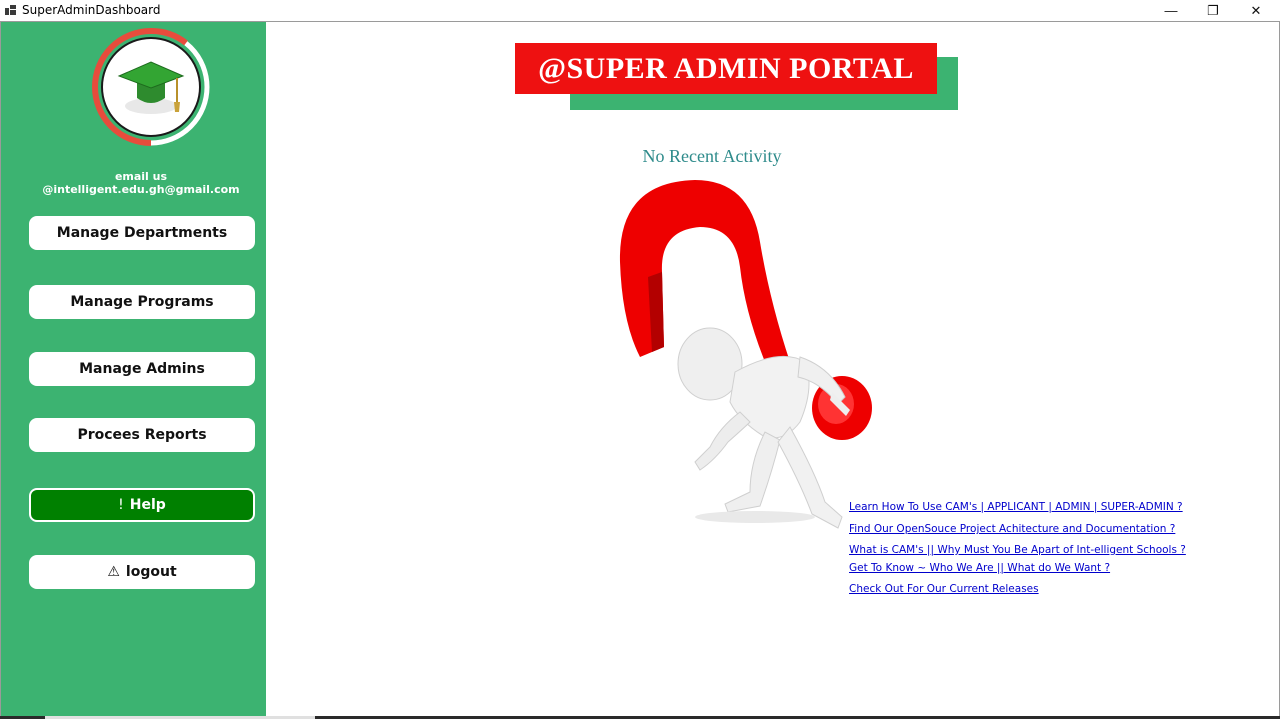 This screenshot has width=1280, height=719. Describe the element at coordinates (1171, 10) in the screenshot. I see `minimize-button: —` at that location.